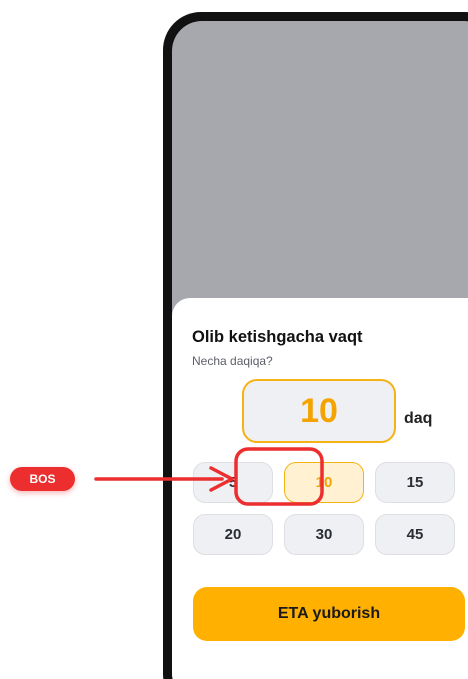 The width and height of the screenshot is (468, 679). What do you see at coordinates (42, 479) in the screenshot?
I see `annotation-badge: BOS` at bounding box center [42, 479].